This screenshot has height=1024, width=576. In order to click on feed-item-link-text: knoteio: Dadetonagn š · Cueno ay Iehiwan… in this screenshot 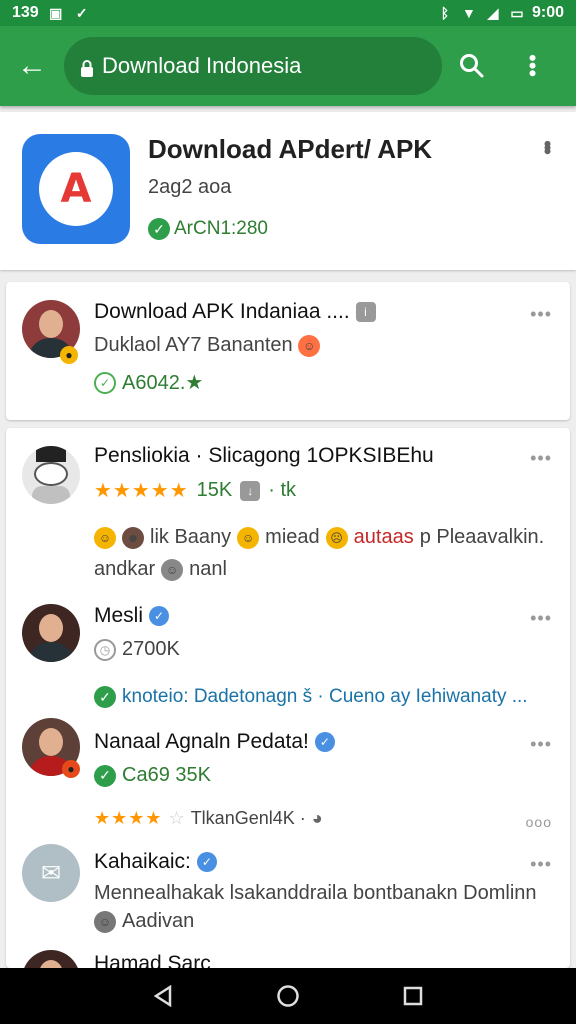, I will do `click(325, 696)`.